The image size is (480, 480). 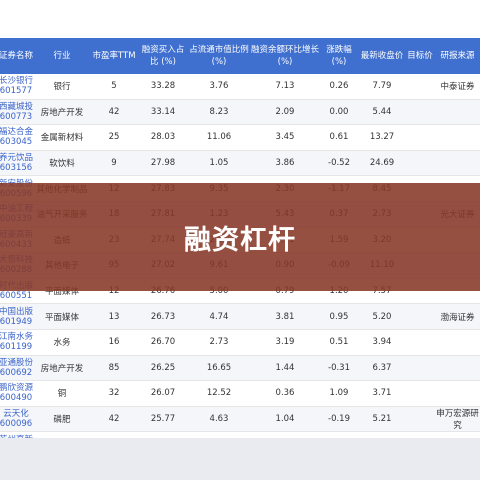 I want to click on column-header: 目标价, so click(x=420, y=56).